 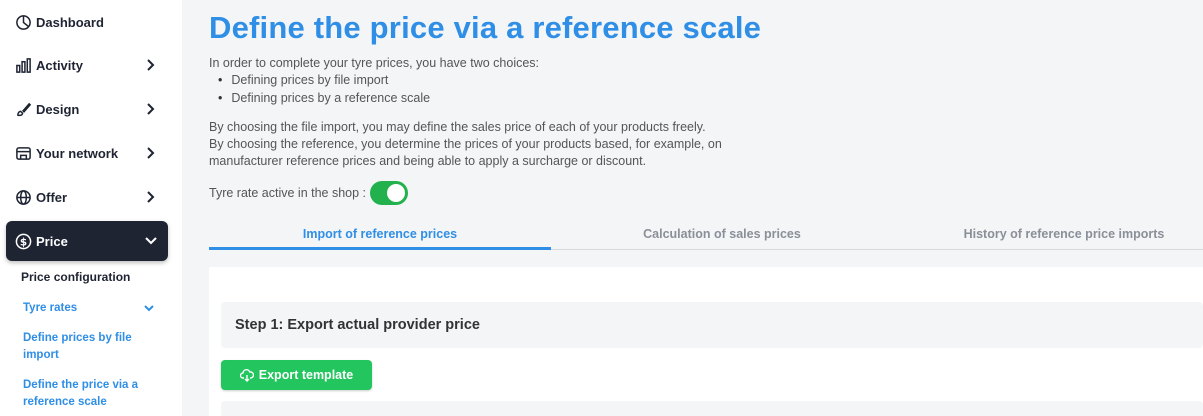 What do you see at coordinates (324, 98) in the screenshot?
I see `list-item: Defining prices by a reference scale` at bounding box center [324, 98].